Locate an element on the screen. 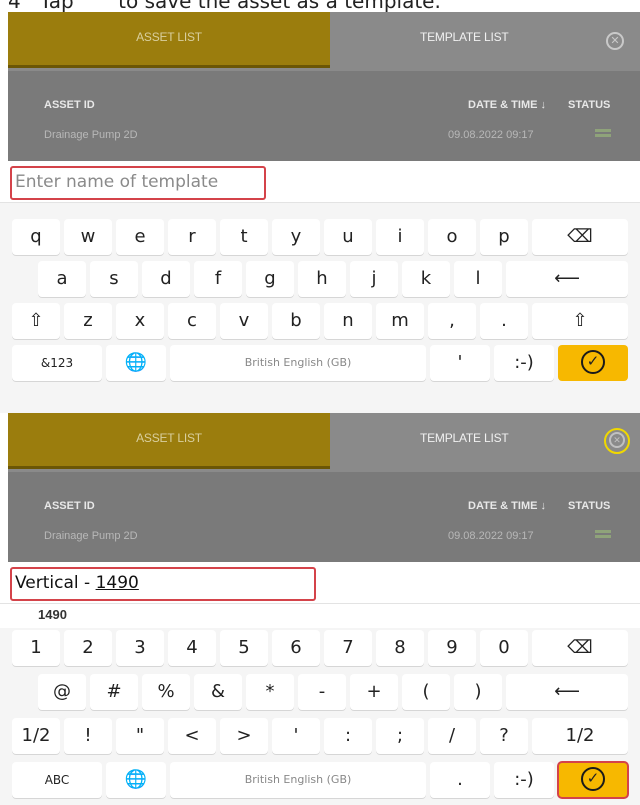 The width and height of the screenshot is (640, 805). key: 3 is located at coordinates (140, 648).